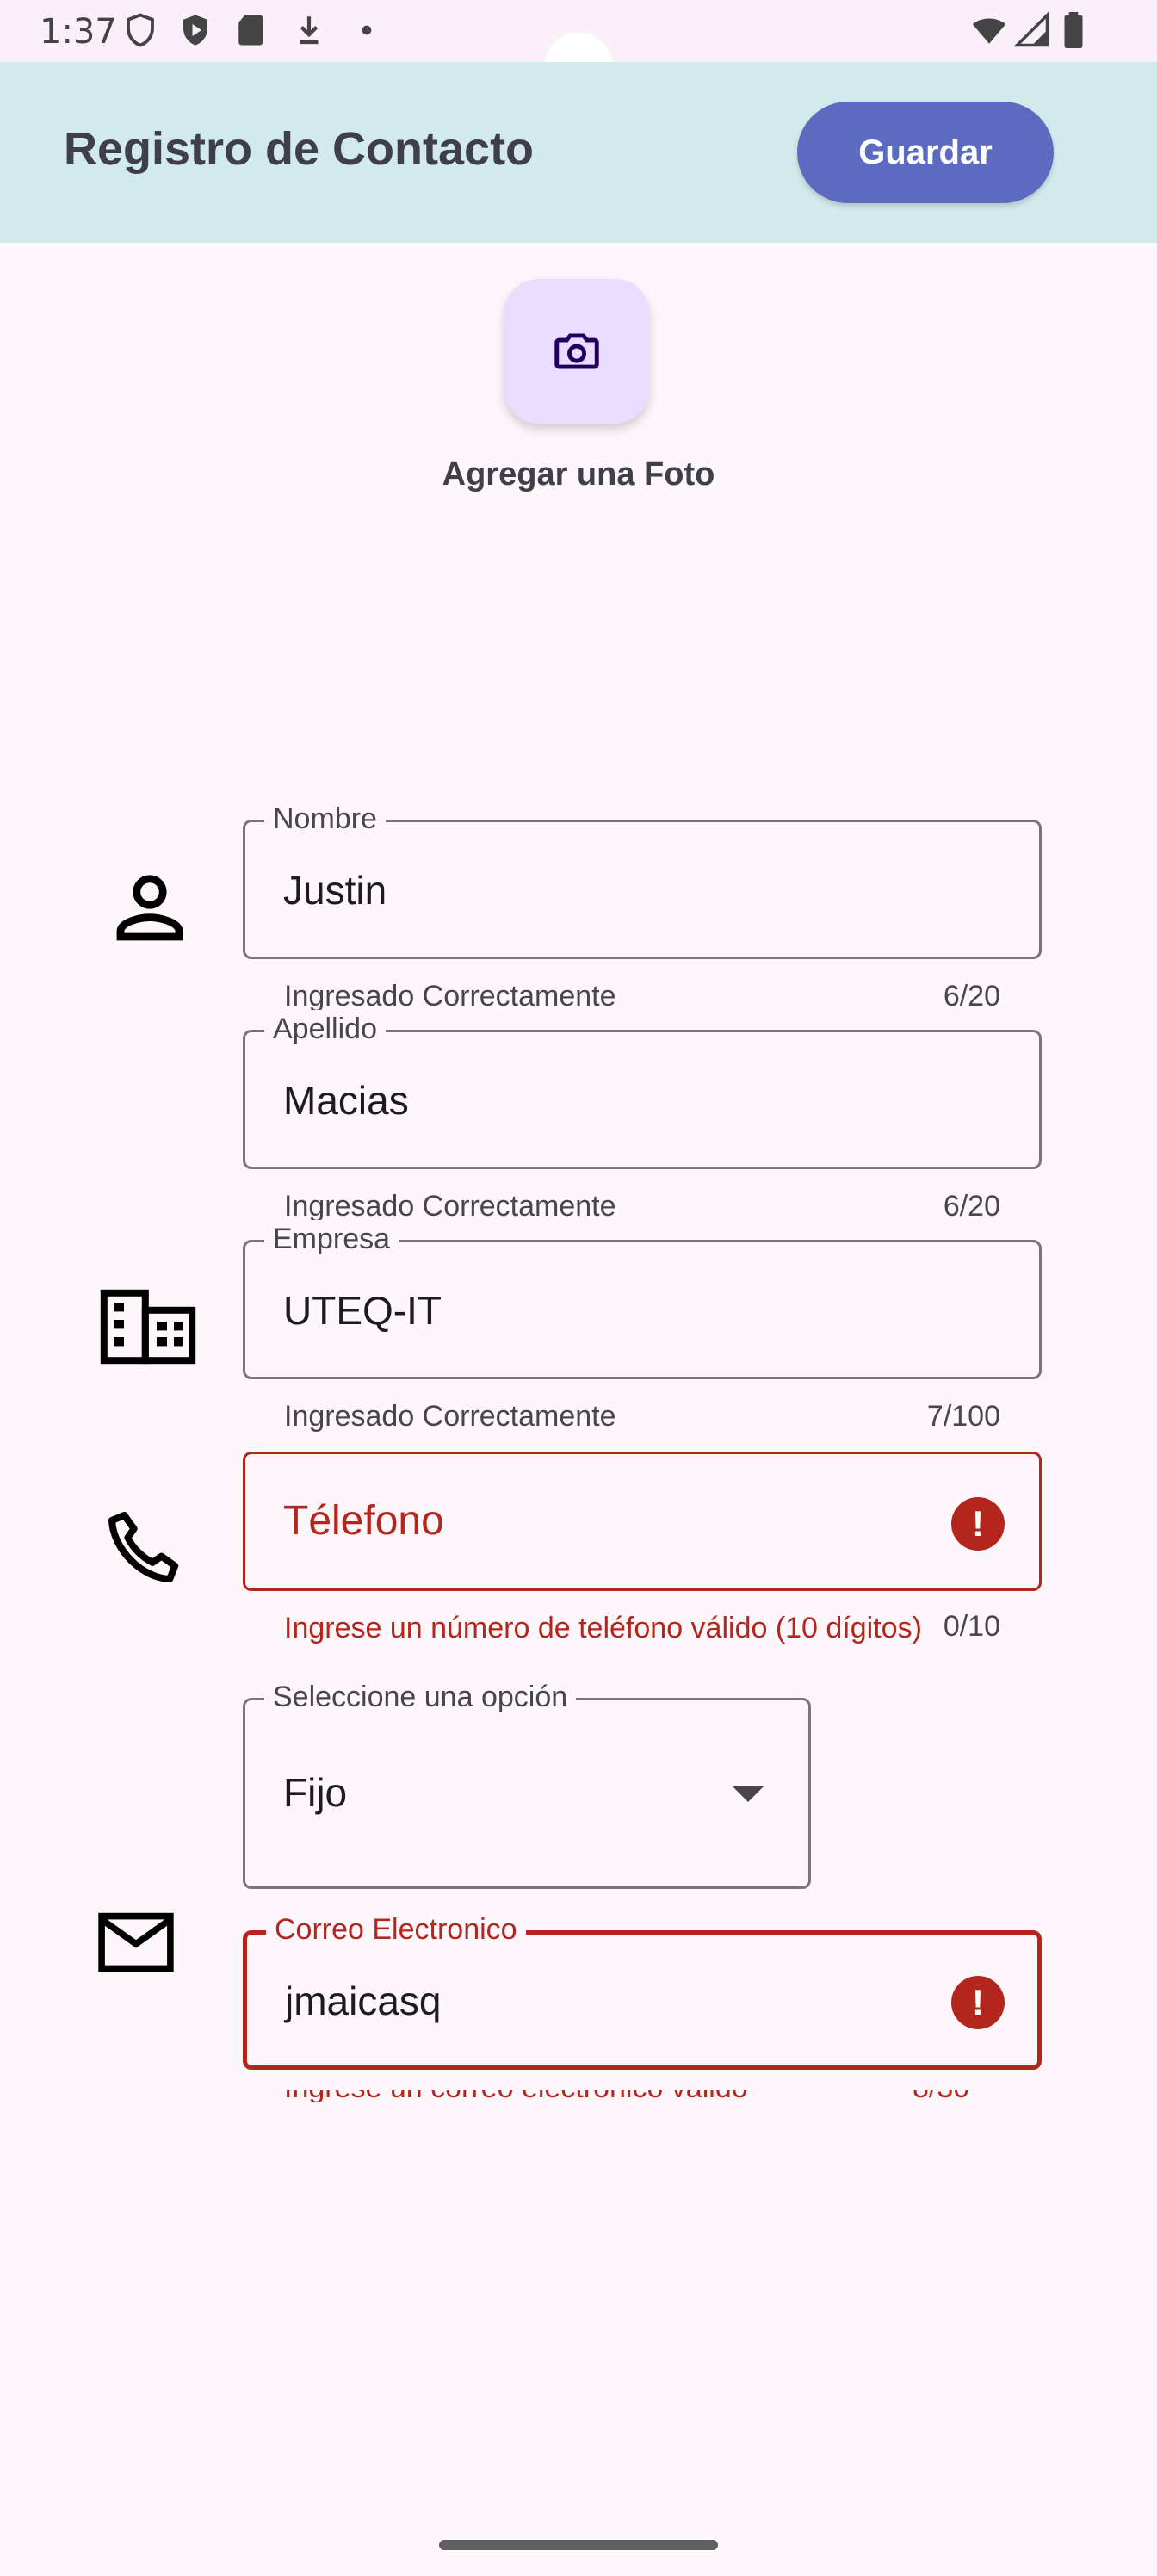 The width and height of the screenshot is (1157, 2576). What do you see at coordinates (971, 996) in the screenshot?
I see `first-name-counter: 6/20` at bounding box center [971, 996].